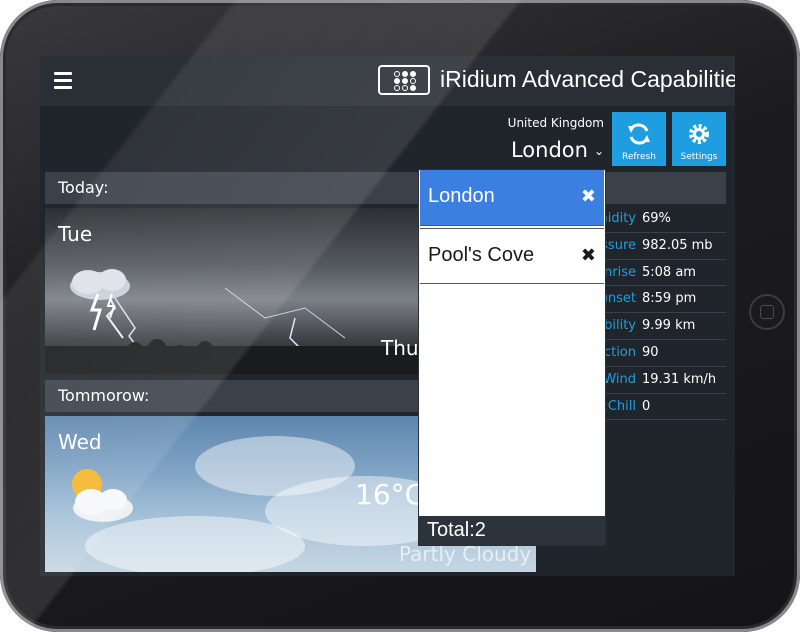  Describe the element at coordinates (512, 357) in the screenshot. I see `city-dropdown: London ✖ Pool's Cove ✖ Total:2` at that location.